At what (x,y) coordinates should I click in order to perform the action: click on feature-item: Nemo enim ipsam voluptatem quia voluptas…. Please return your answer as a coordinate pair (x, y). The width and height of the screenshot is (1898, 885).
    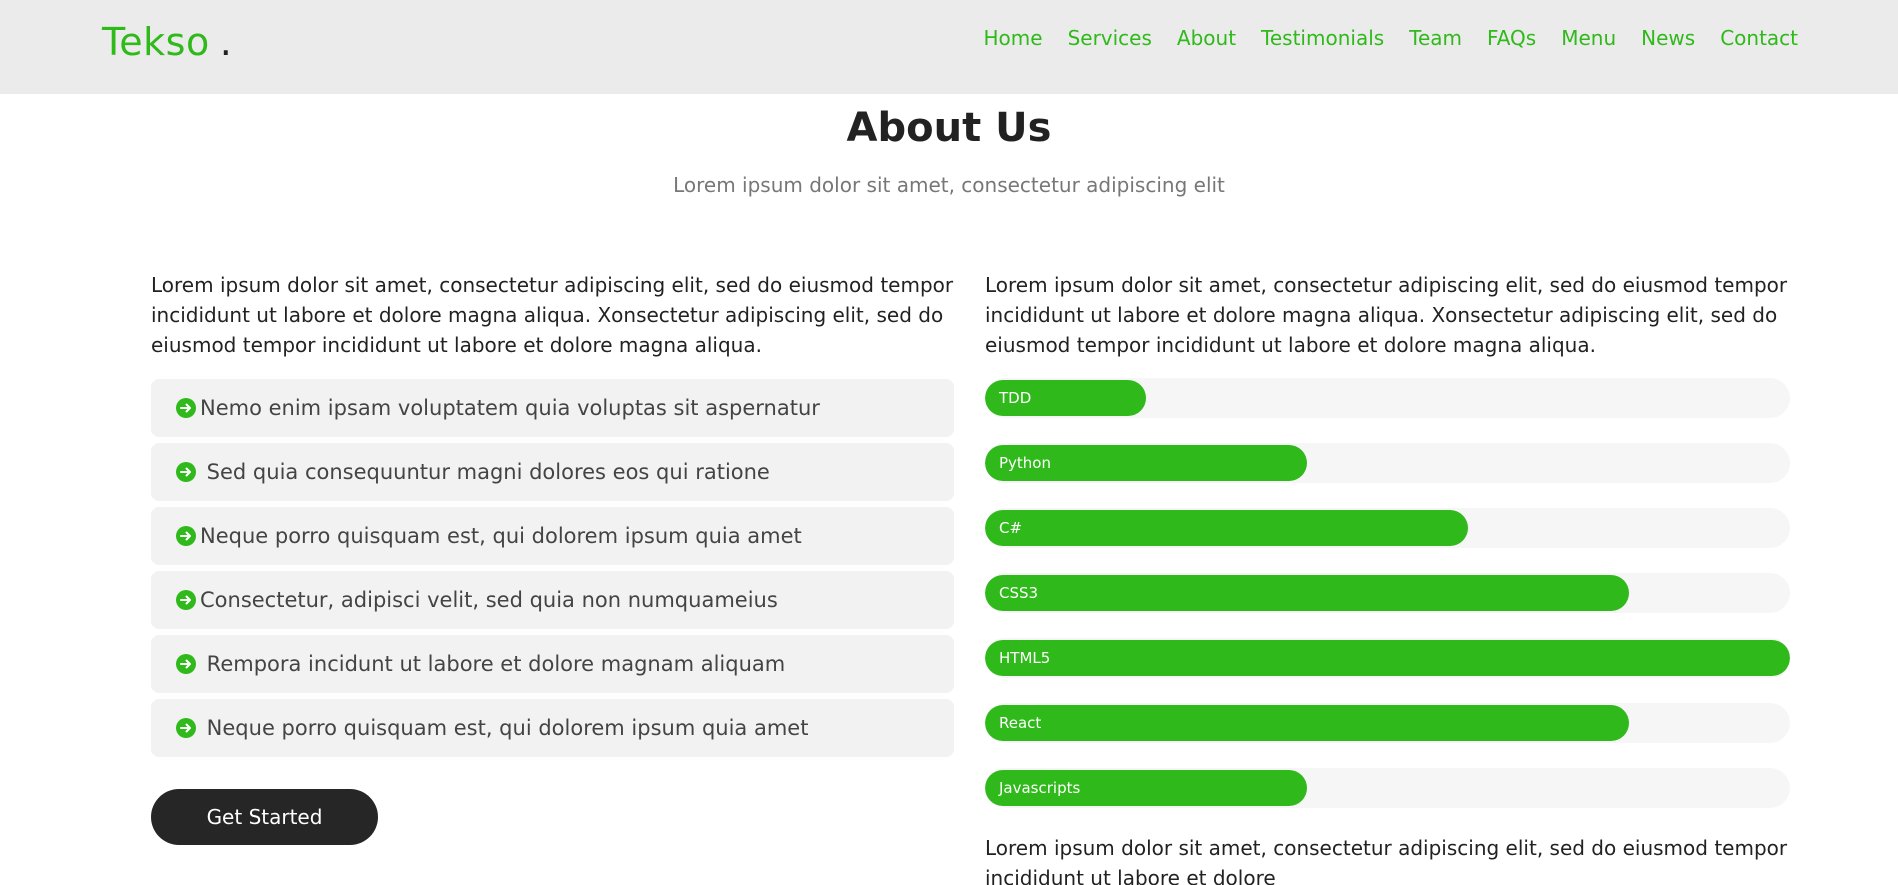
    Looking at the image, I should click on (552, 408).